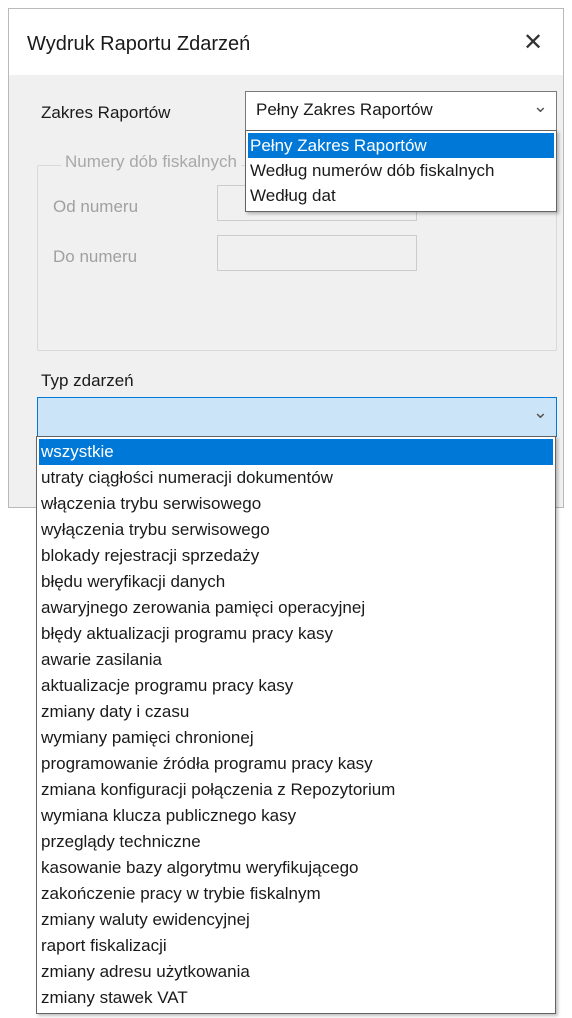 This screenshot has height=1018, width=572. Describe the element at coordinates (286, 42) in the screenshot. I see `title-bar: Wydruk Raportu Zdarzeń ✕` at that location.